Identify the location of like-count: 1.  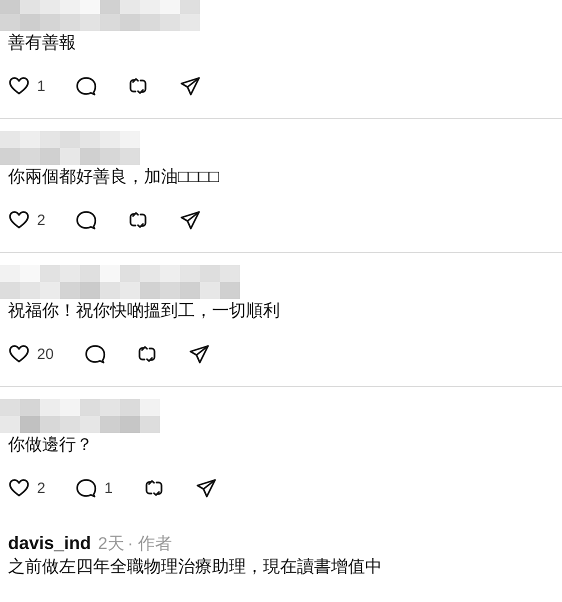
(41, 86).